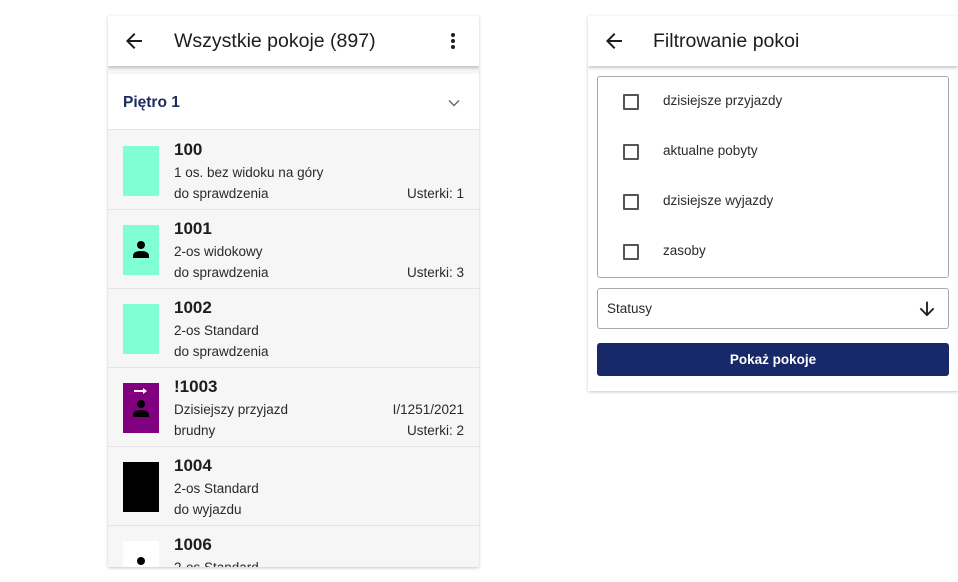 Image resolution: width=958 pixels, height=582 pixels. I want to click on show-rooms-button: Pokaż pokoje, so click(773, 359).